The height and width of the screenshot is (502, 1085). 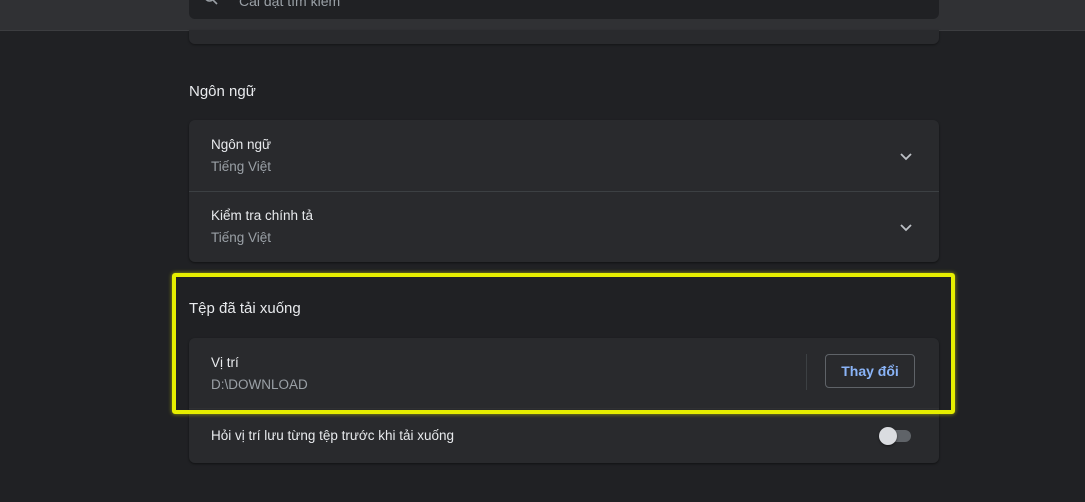 What do you see at coordinates (870, 371) in the screenshot?
I see `change-location-button: Thay đổi` at bounding box center [870, 371].